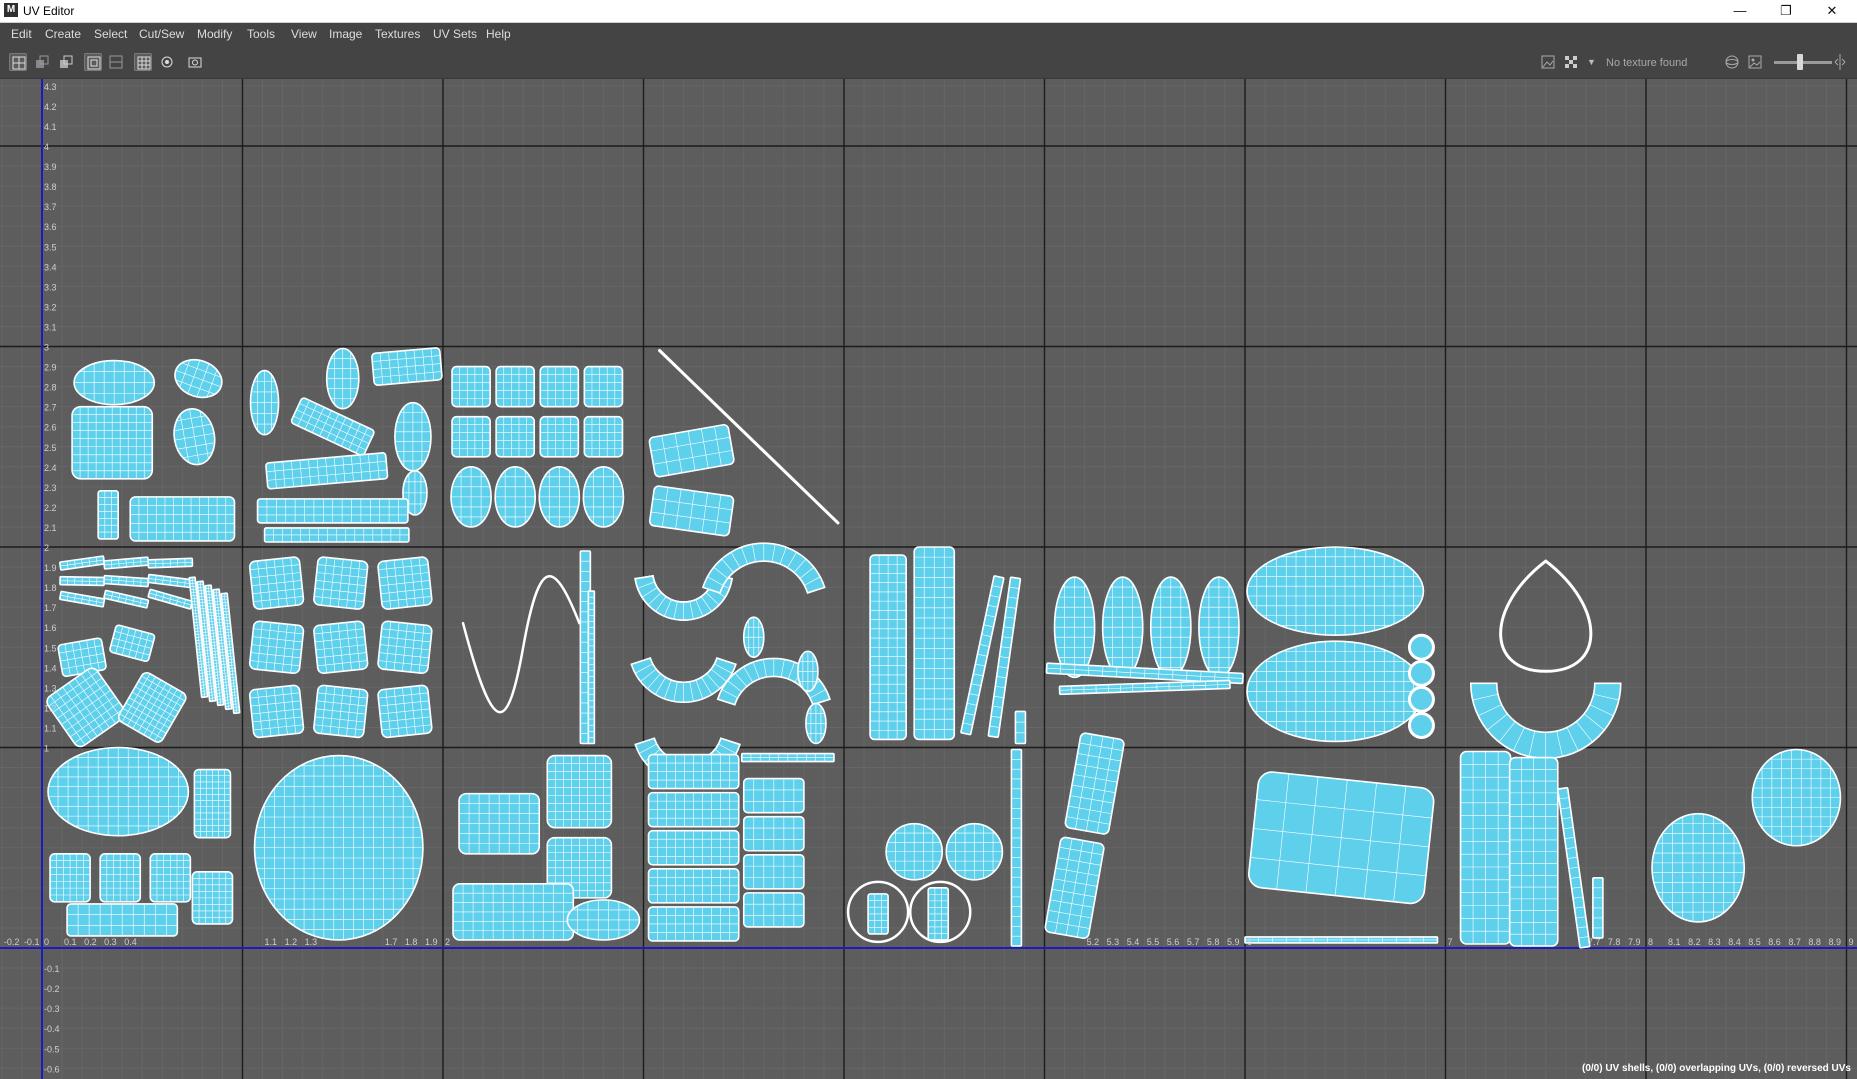 The height and width of the screenshot is (1079, 1857). Describe the element at coordinates (1732, 62) in the screenshot. I see `sphere-icon` at that location.